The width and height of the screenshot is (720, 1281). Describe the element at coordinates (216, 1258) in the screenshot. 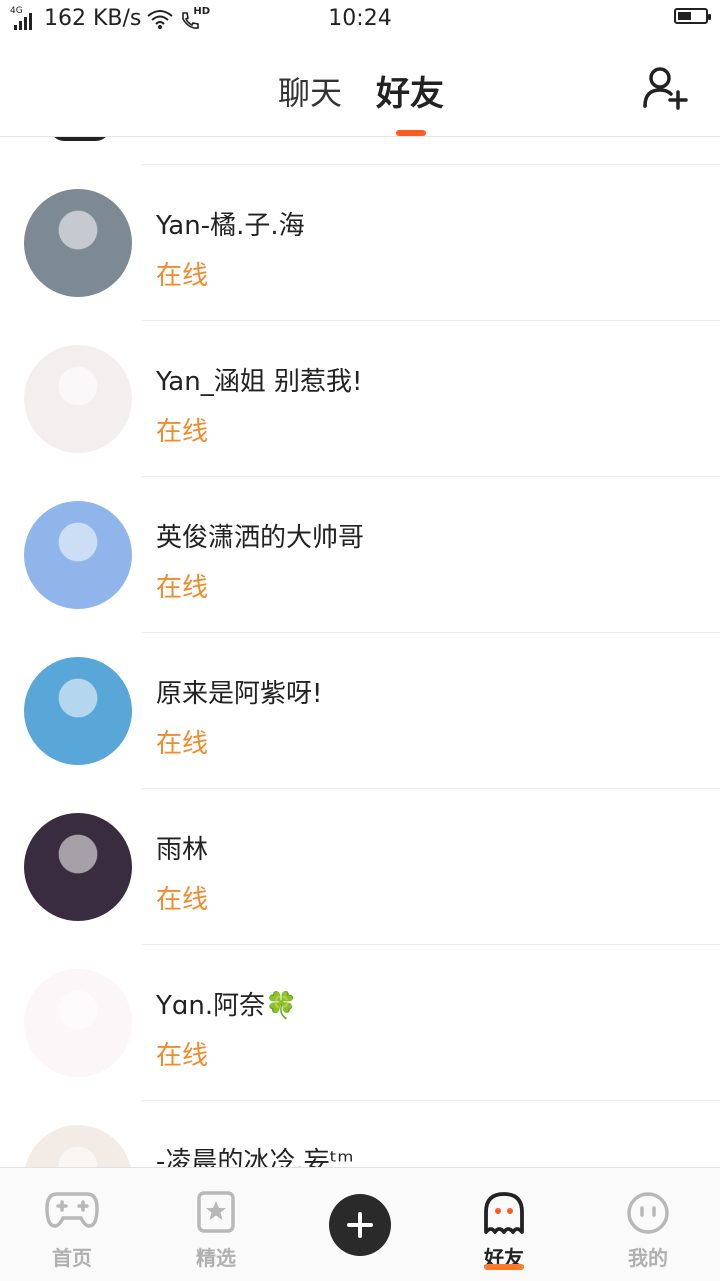

I see `nav-featured-label: 精选` at that location.